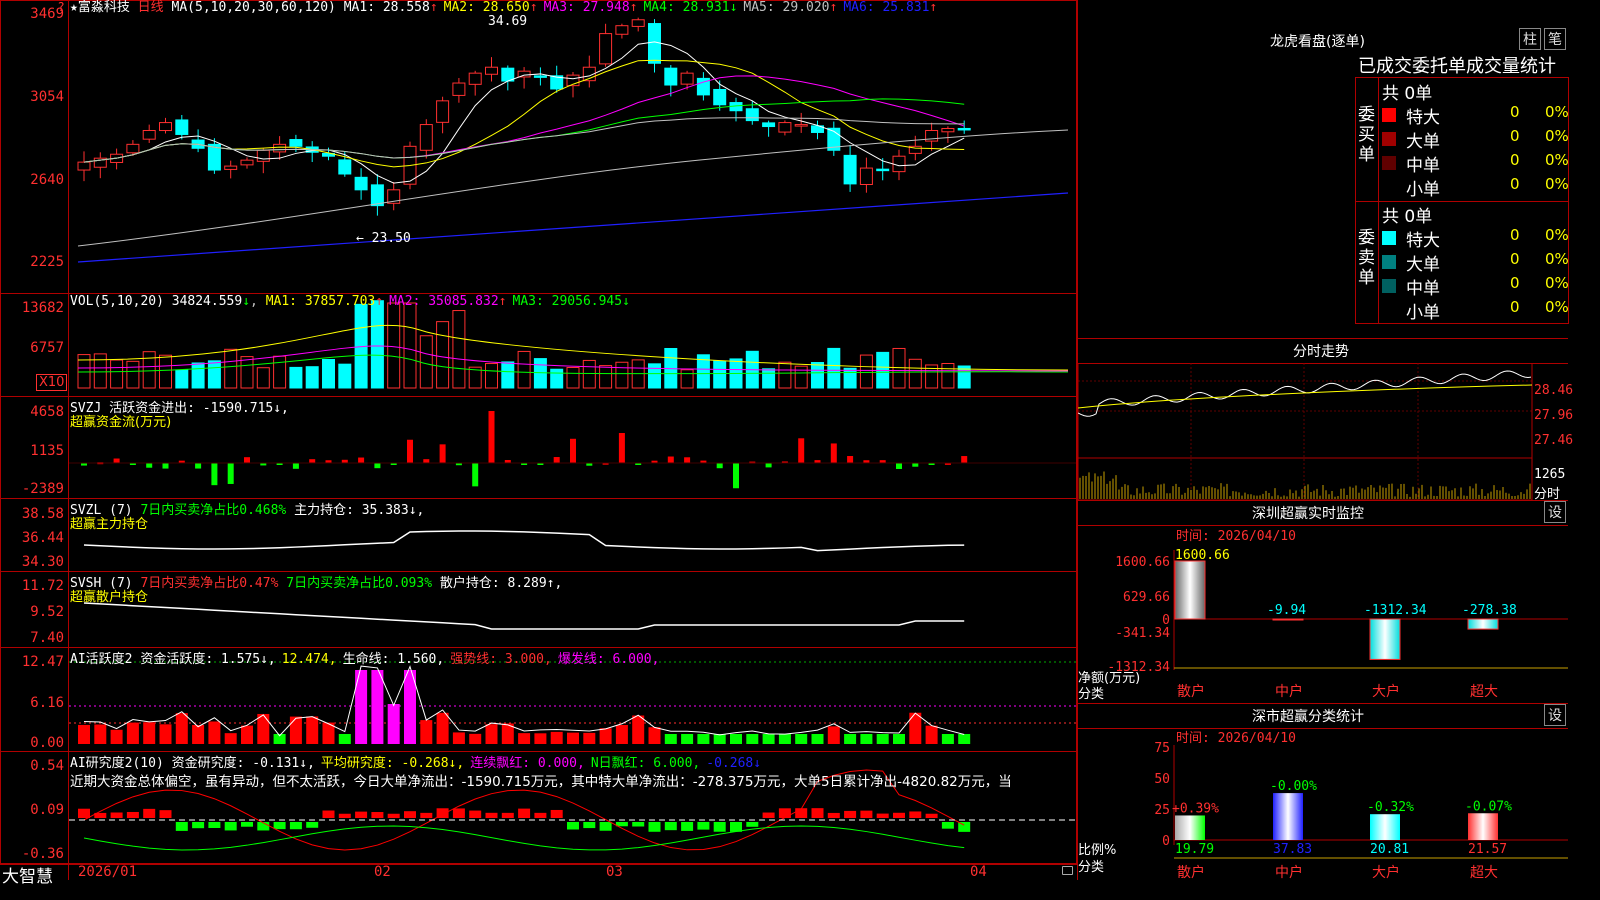  What do you see at coordinates (501, 659) in the screenshot?
I see `ai-active-item-4: 强势线: 3.000,` at bounding box center [501, 659].